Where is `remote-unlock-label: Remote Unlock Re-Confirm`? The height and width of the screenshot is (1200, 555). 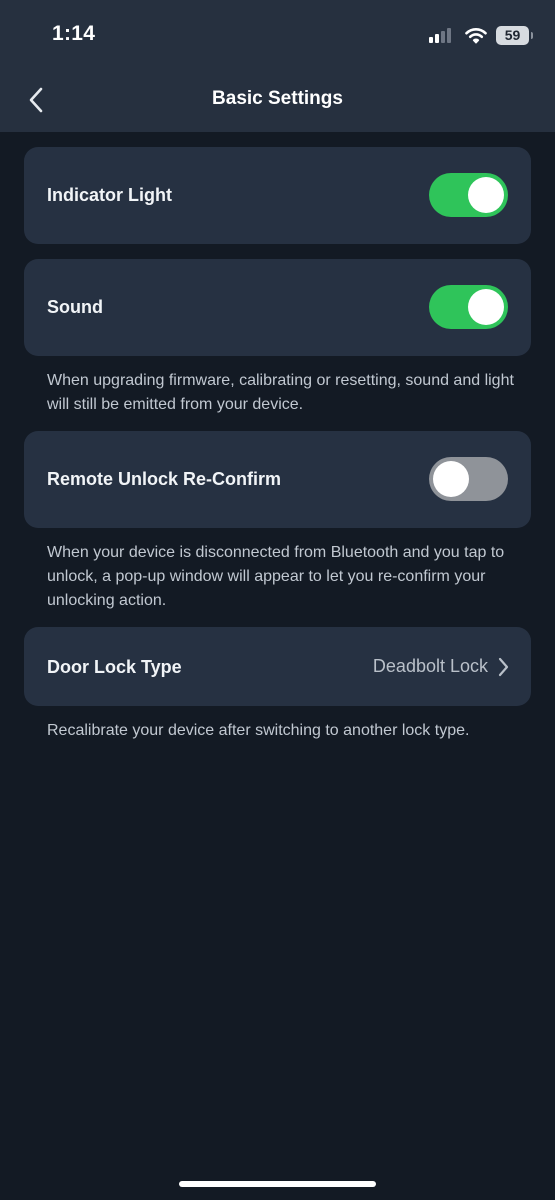 remote-unlock-label: Remote Unlock Re-Confirm is located at coordinates (164, 479).